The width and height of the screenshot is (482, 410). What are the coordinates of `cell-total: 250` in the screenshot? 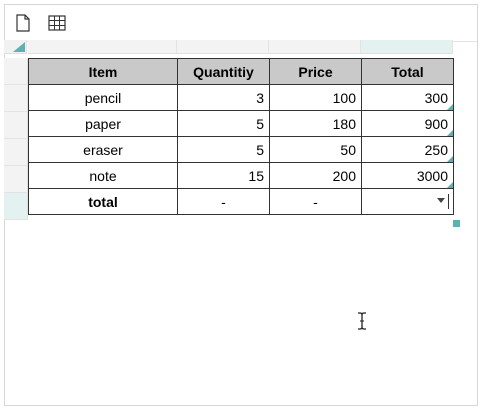 It's located at (407, 149).